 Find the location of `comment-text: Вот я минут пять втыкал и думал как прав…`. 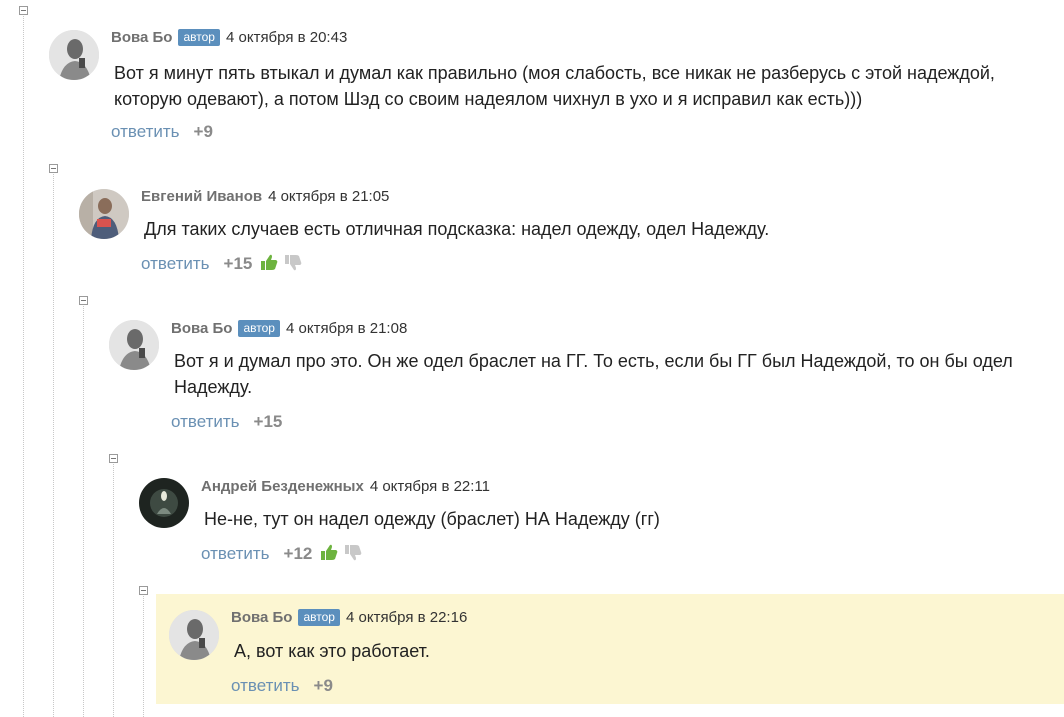

comment-text: Вот я минут пять втыкал и думал как прав… is located at coordinates (554, 86).